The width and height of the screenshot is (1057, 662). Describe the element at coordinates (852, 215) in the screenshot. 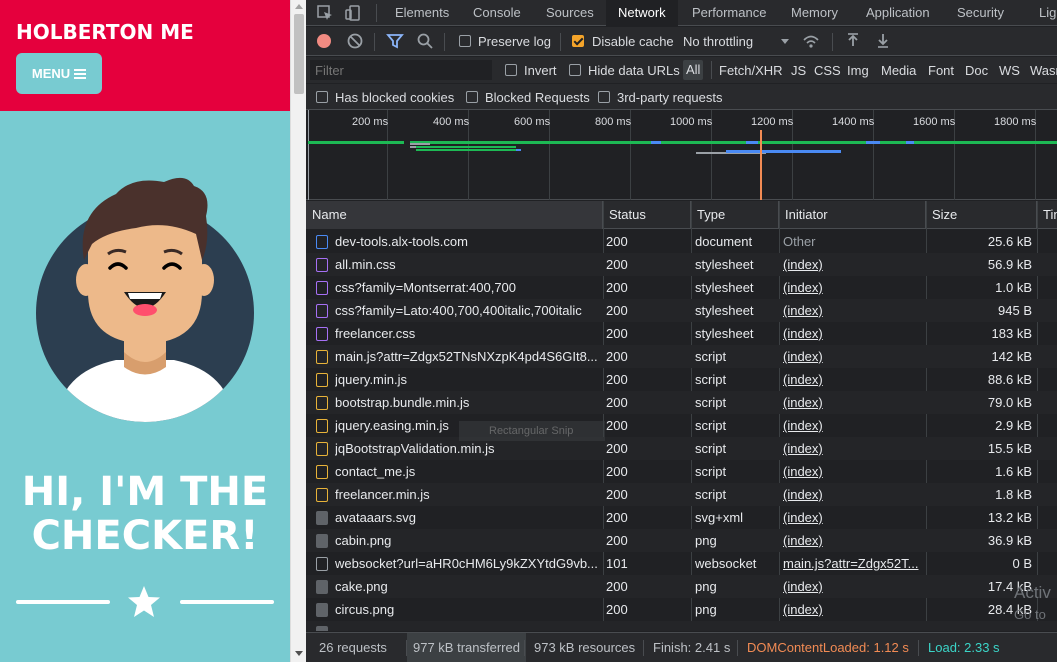

I see `column-header-initiator: Initiator` at that location.